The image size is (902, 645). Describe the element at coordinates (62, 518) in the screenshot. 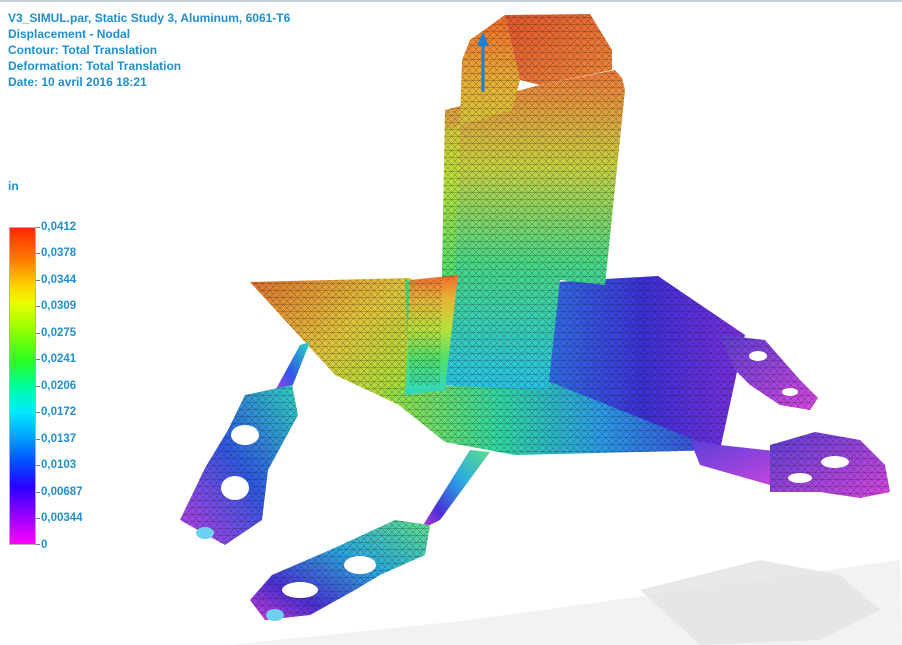

I see `legend-tick-label: 0,00344` at that location.